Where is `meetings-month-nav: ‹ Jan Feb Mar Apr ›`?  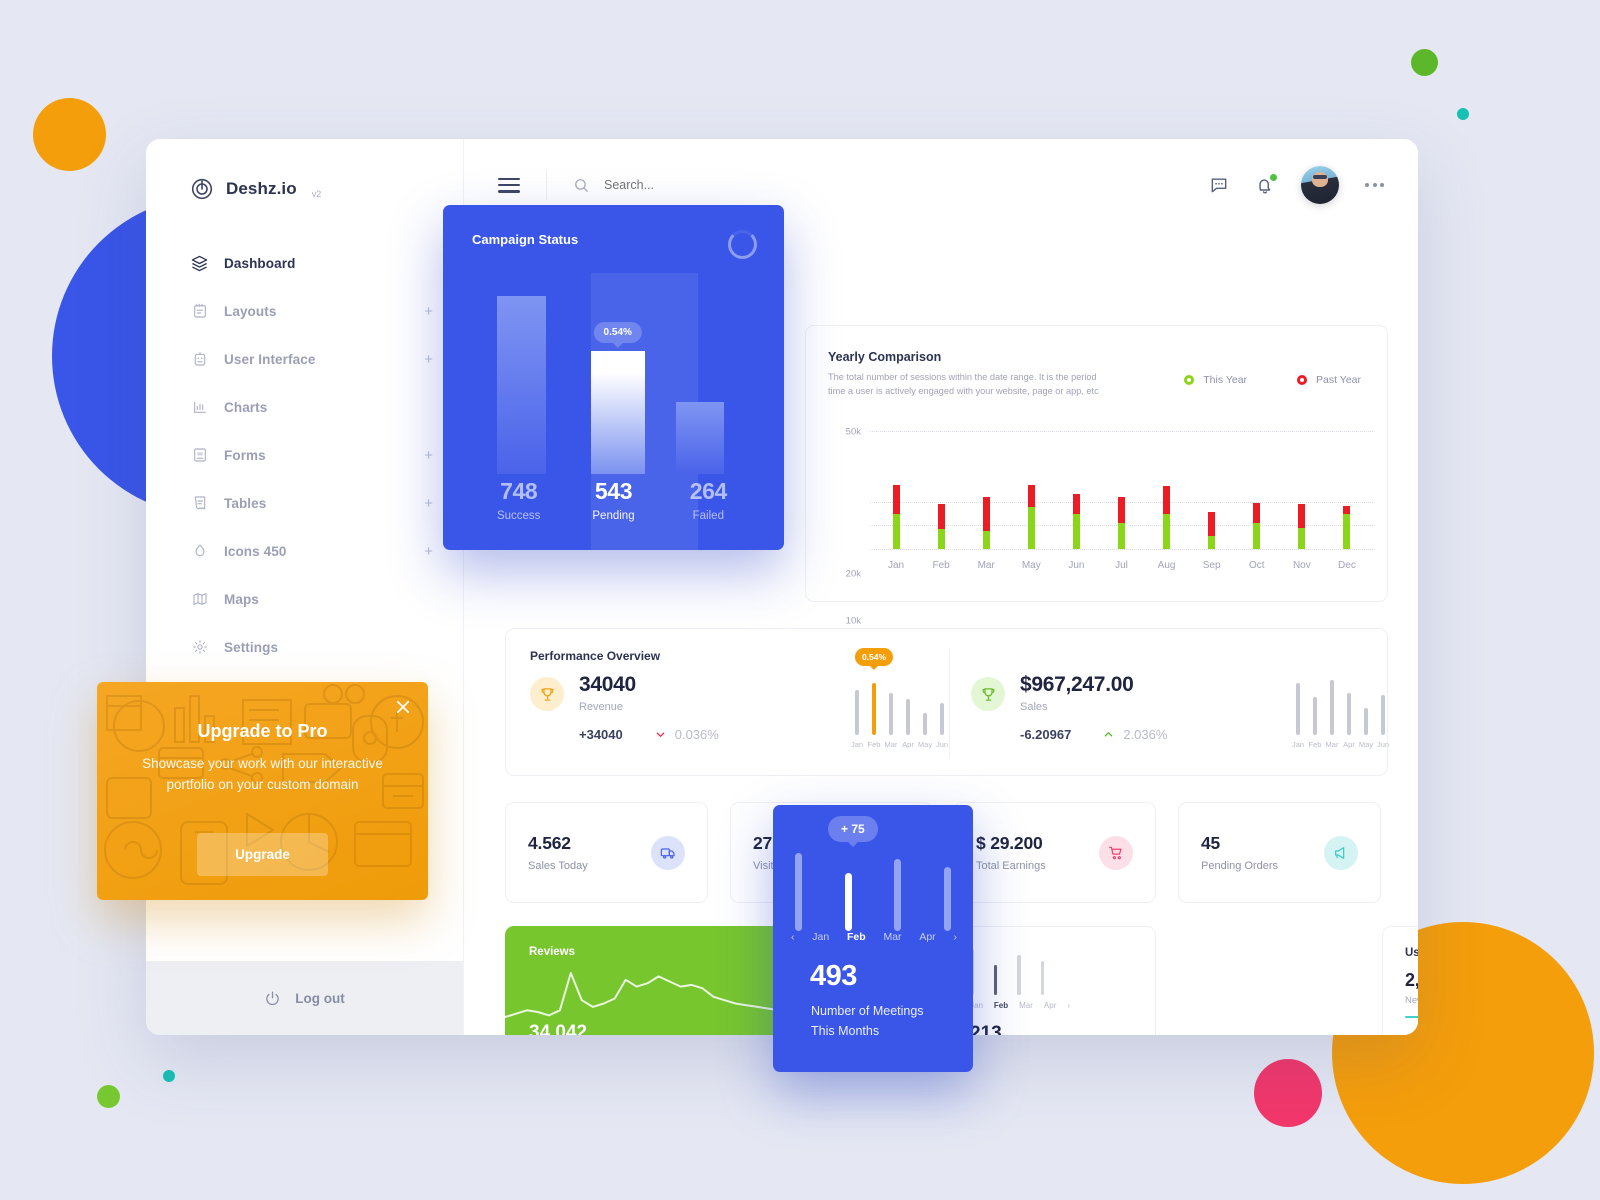 meetings-month-nav: ‹ Jan Feb Mar Apr › is located at coordinates (874, 937).